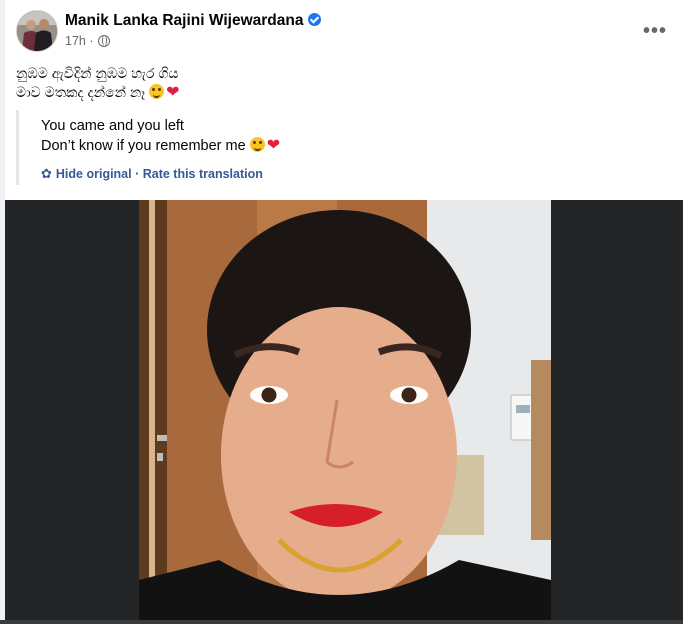  What do you see at coordinates (361, 174) in the screenshot?
I see `translation-actions: ✿ Hide original · Rate this translation` at bounding box center [361, 174].